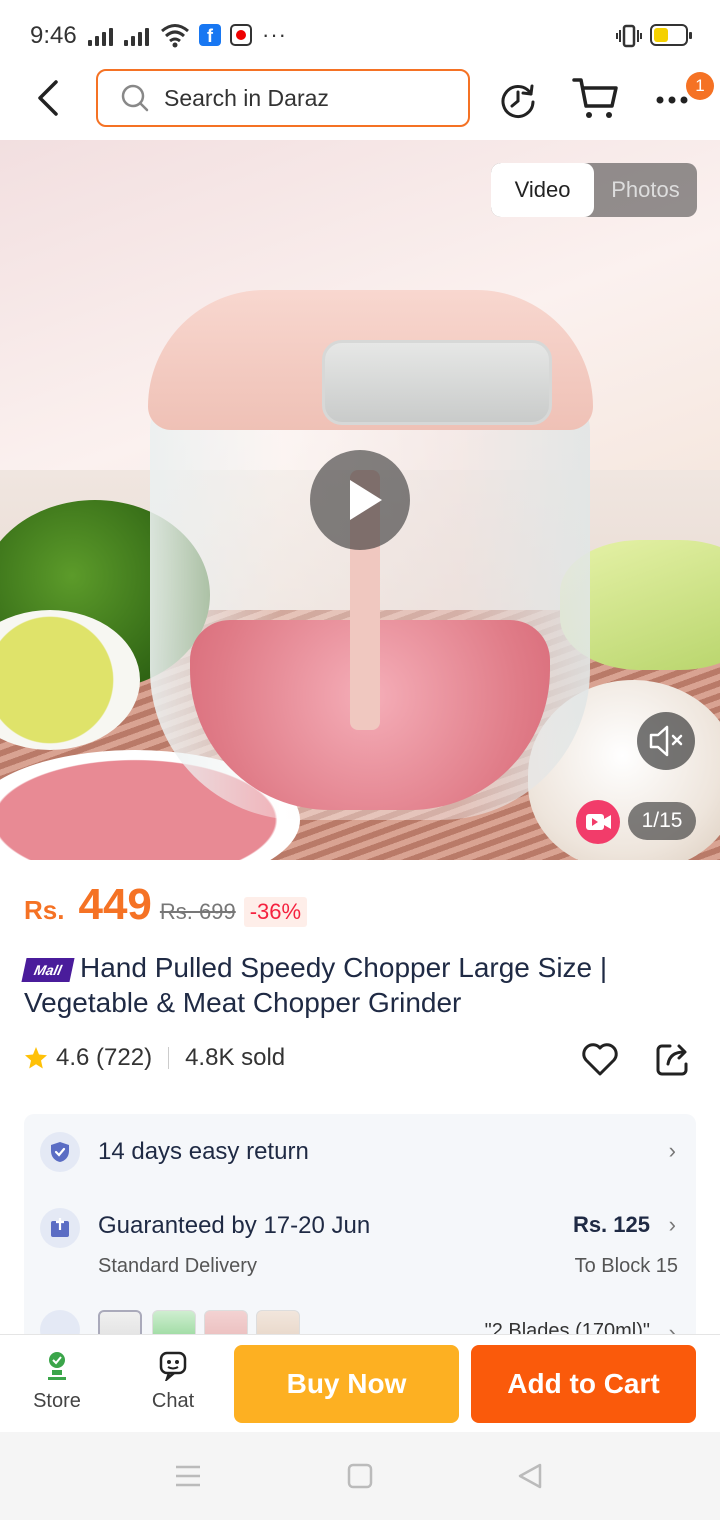 The width and height of the screenshot is (720, 1520). What do you see at coordinates (595, 98) in the screenshot?
I see `cart-icon` at bounding box center [595, 98].